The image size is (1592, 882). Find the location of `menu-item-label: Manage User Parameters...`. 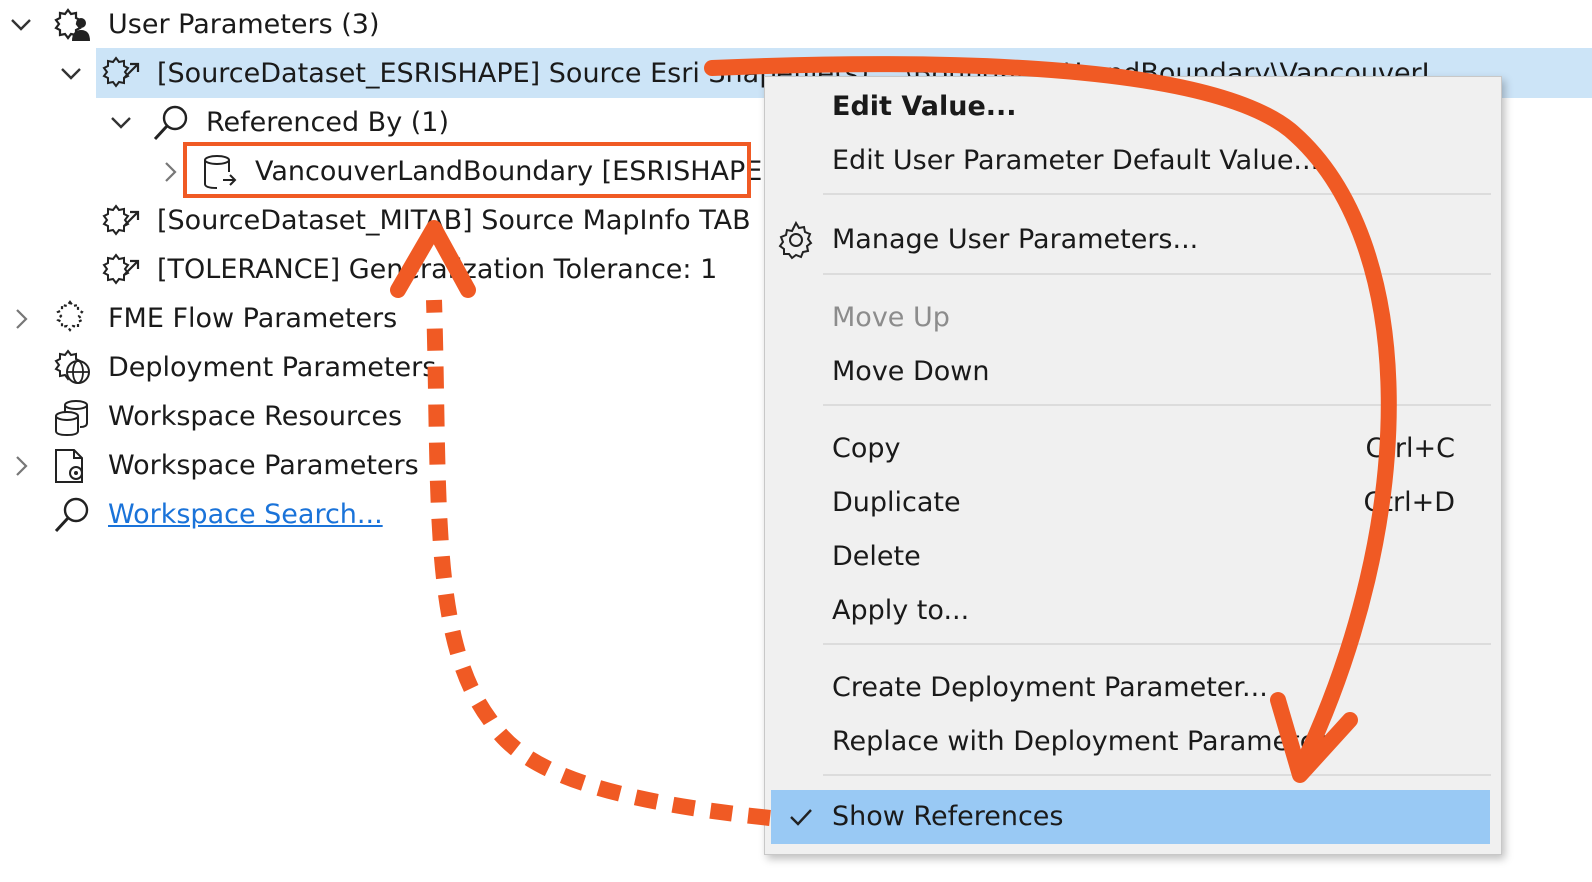

menu-item-label: Manage User Parameters... is located at coordinates (1015, 239).